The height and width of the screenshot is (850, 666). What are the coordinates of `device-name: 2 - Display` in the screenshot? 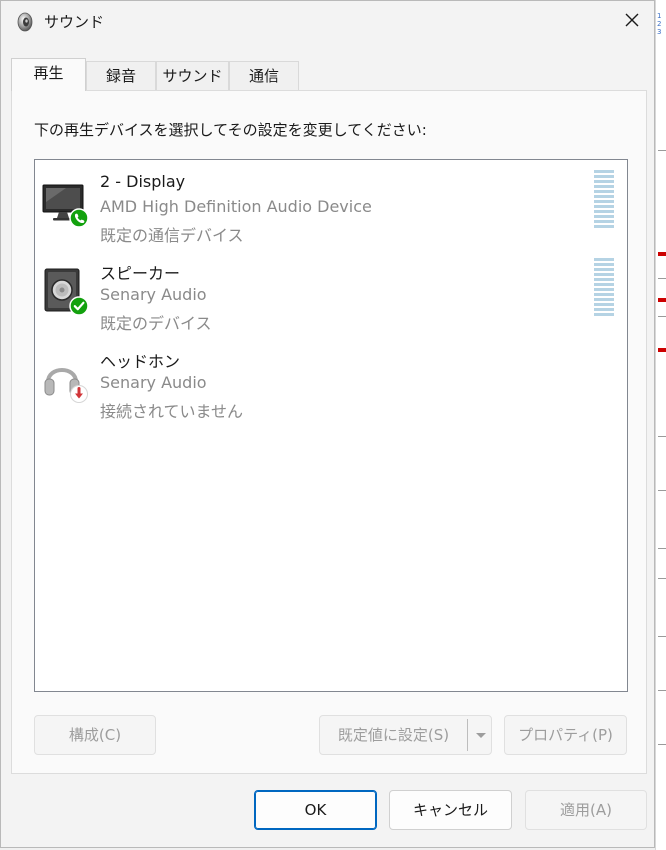 It's located at (143, 181).